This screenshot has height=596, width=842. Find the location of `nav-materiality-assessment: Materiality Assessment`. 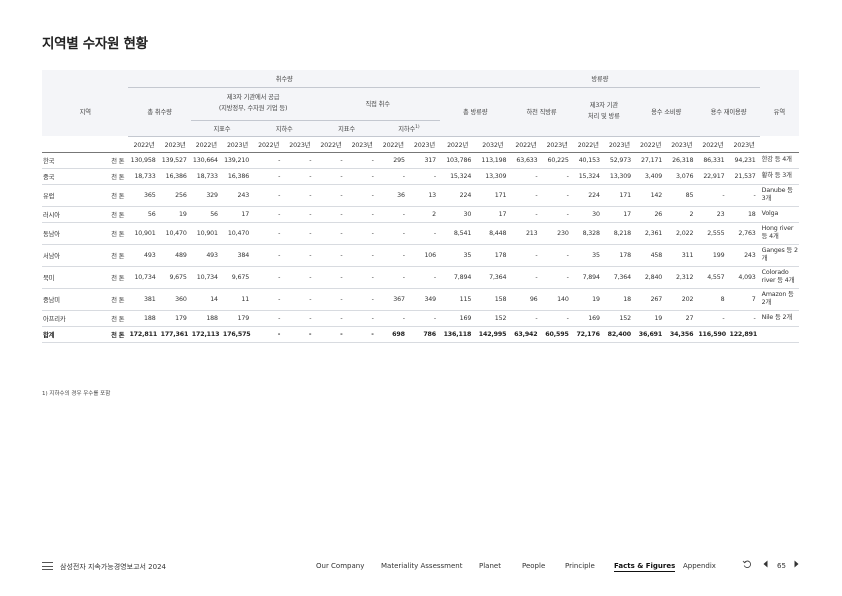

nav-materiality-assessment: Materiality Assessment is located at coordinates (421, 566).